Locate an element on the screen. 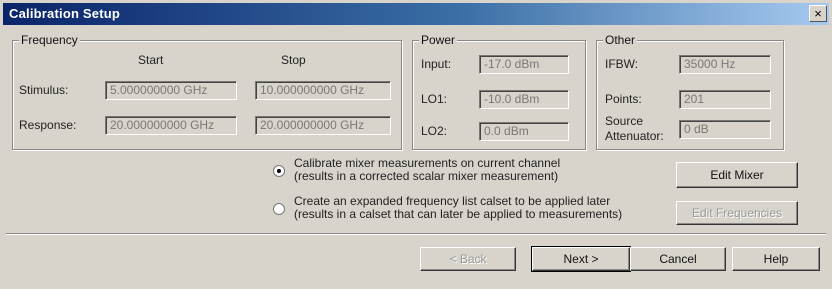  response-start-field: 20.000000000 GHz is located at coordinates (171, 125).